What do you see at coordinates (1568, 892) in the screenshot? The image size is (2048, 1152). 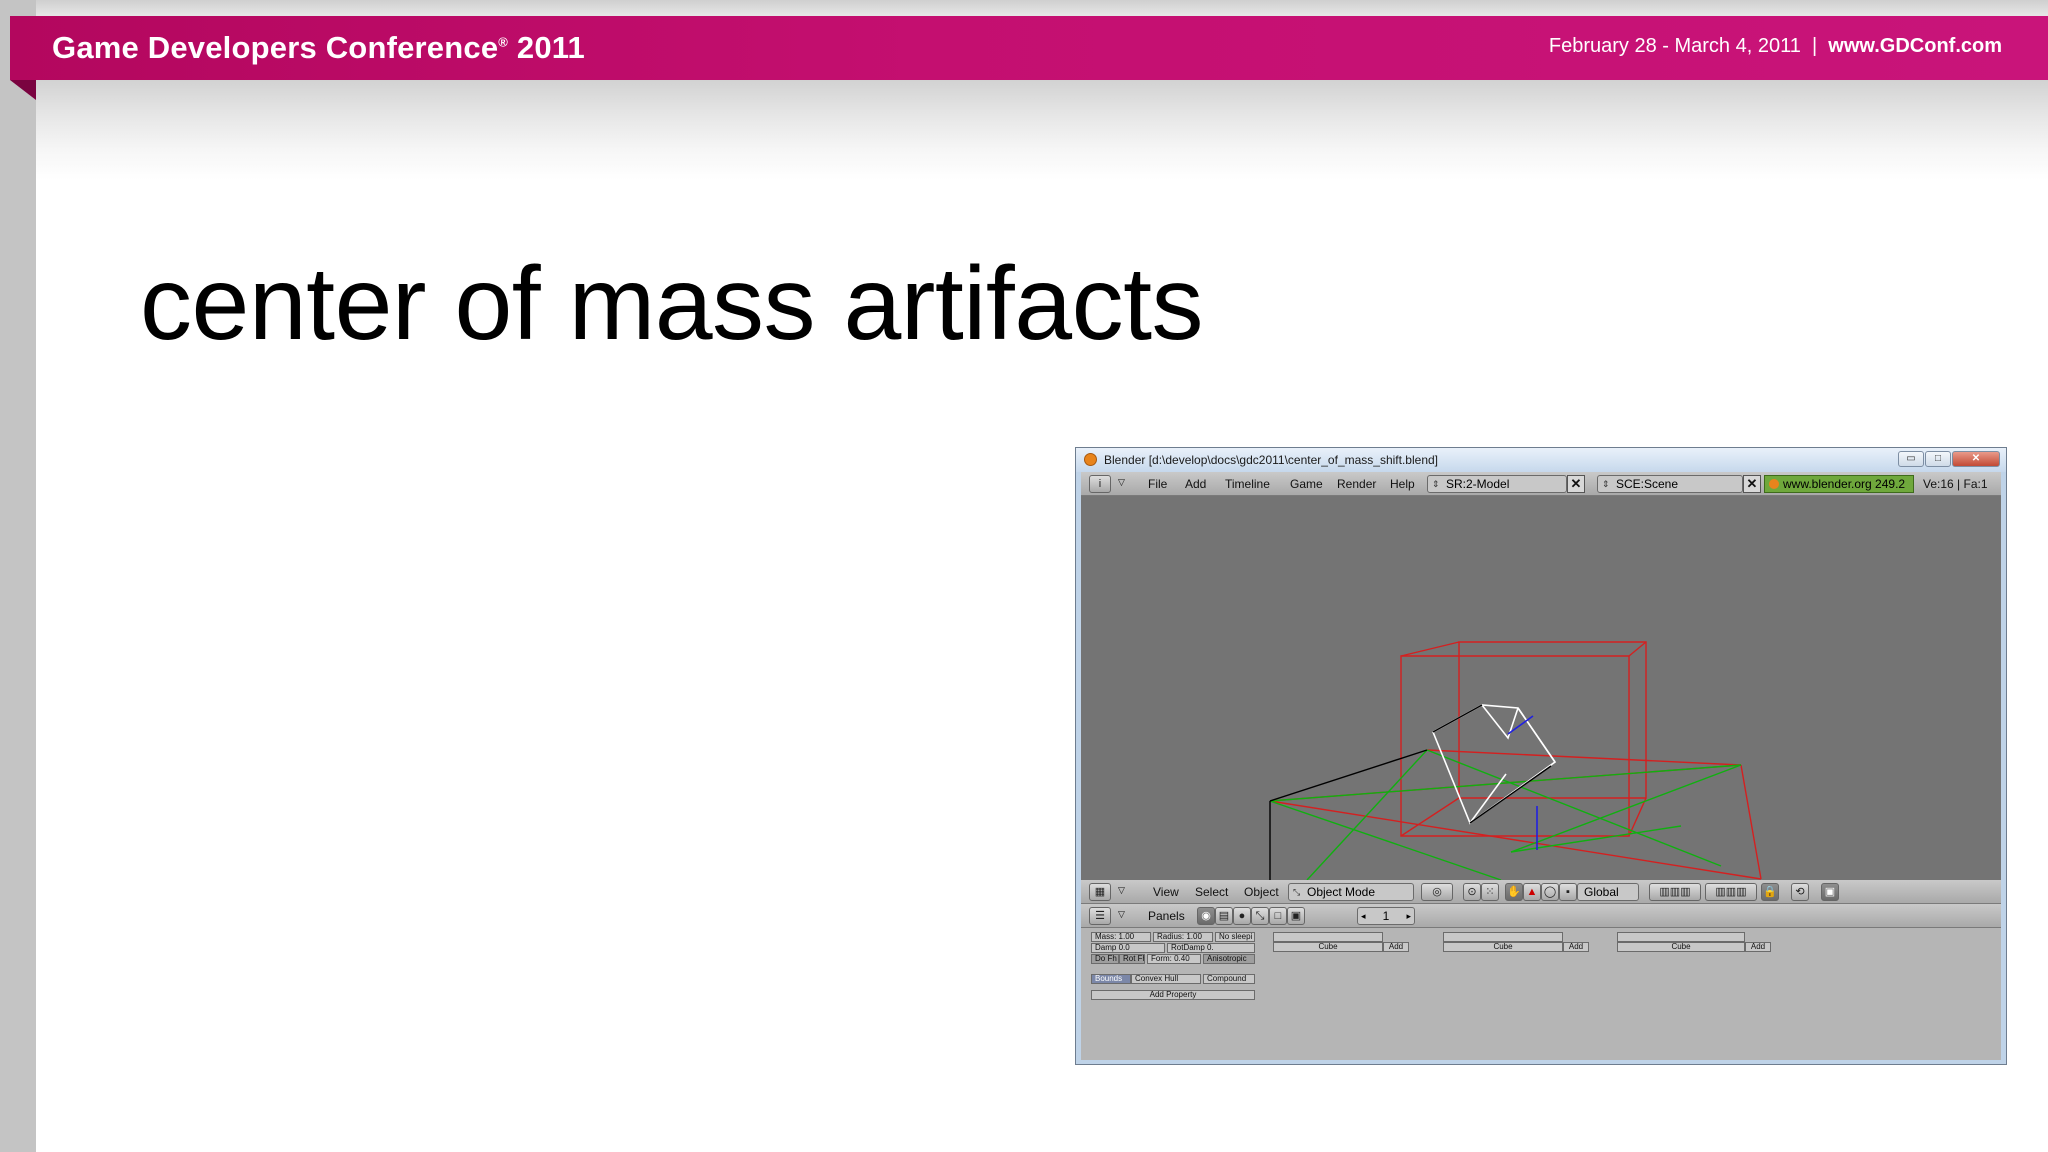 I see `scale-icon: ▪` at bounding box center [1568, 892].